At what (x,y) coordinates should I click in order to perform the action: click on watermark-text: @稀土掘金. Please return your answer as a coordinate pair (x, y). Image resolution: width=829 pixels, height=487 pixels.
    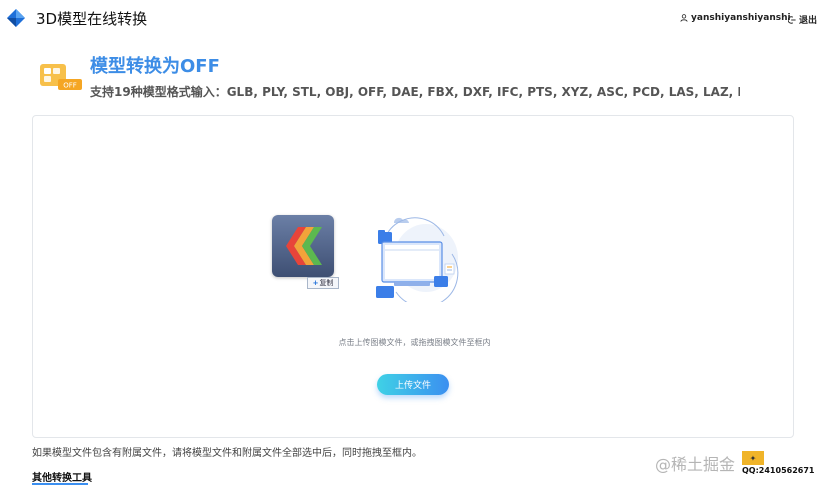
    Looking at the image, I should click on (695, 464).